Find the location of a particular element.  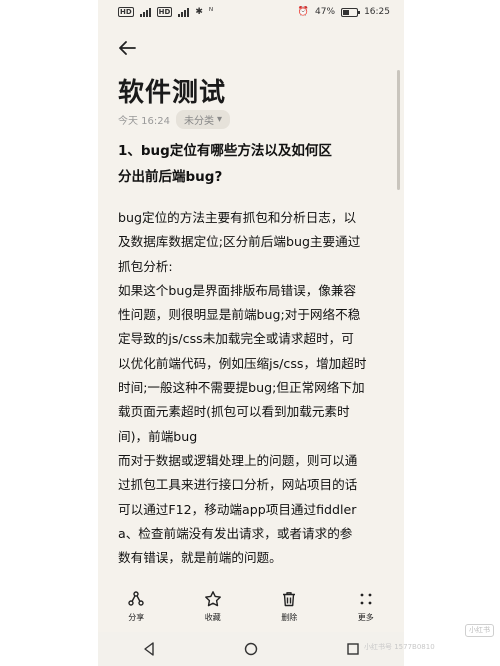

nav-home-icon is located at coordinates (251, 649).